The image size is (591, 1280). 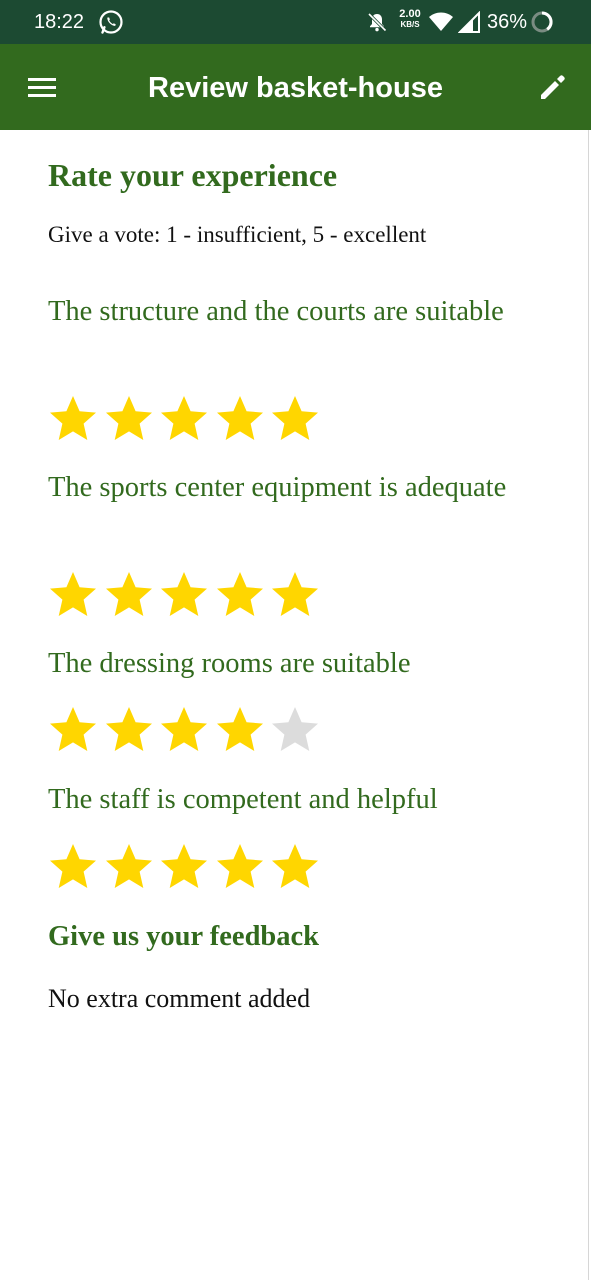 I want to click on page-title: Review basket-house, so click(x=295, y=88).